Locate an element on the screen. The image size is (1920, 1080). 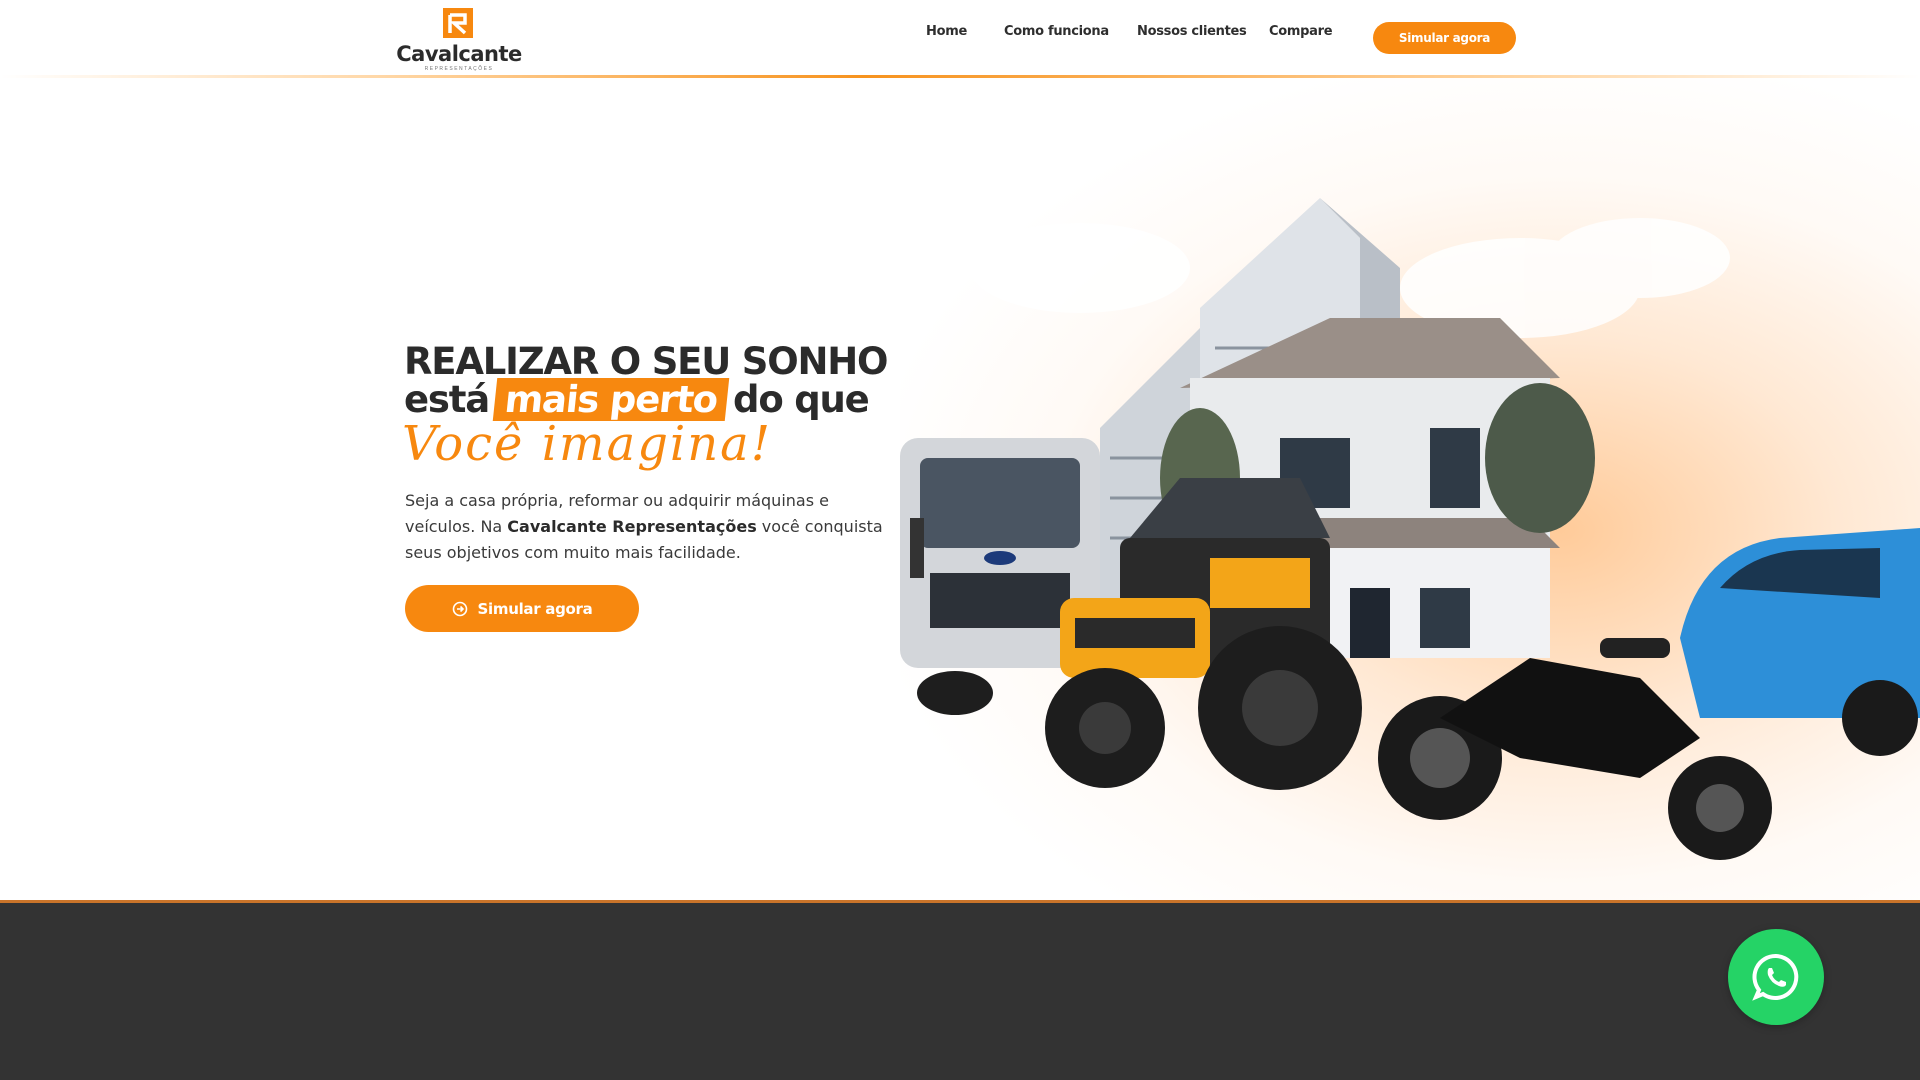
lead-text-bold: Cavalcante Representações is located at coordinates (632, 526).